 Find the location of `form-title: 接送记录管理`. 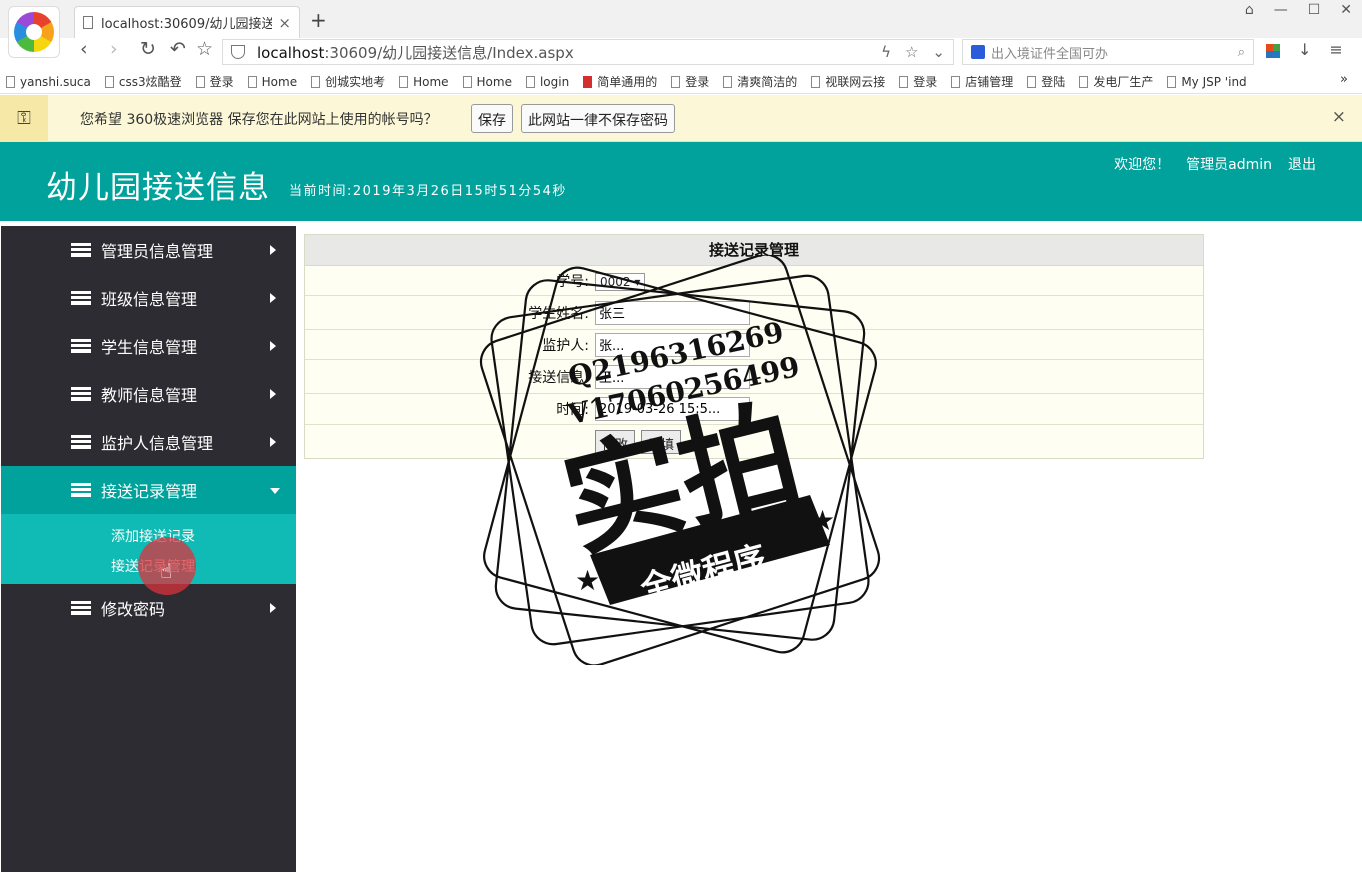

form-title: 接送记录管理 is located at coordinates (754, 250).